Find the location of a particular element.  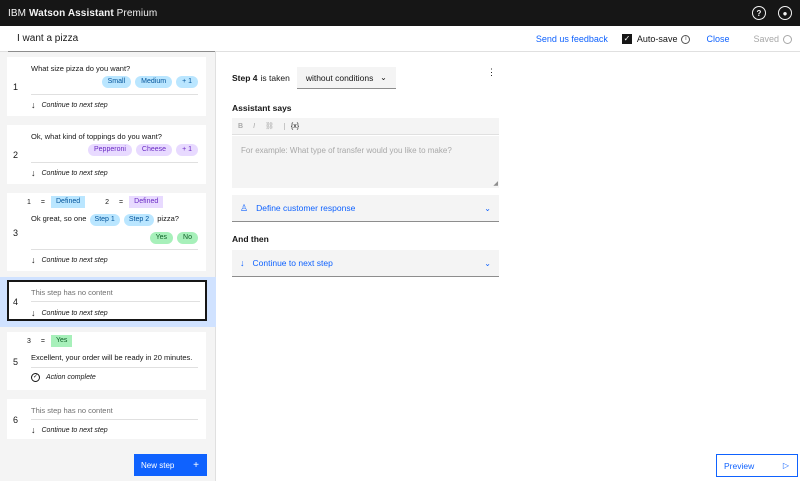

step-number: 1 is located at coordinates (15, 87).